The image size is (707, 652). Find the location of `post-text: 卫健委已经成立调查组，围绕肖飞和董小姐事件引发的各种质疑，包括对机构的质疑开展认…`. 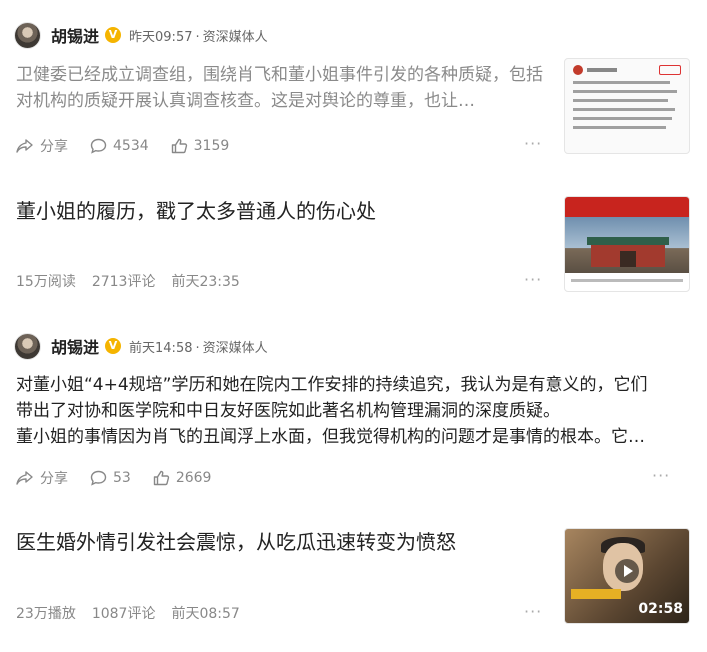

post-text: 卫健委已经成立调查组，围绕肖飞和董小姐事件引发的各种质疑，包括对机构的质疑开展认… is located at coordinates (281, 88).